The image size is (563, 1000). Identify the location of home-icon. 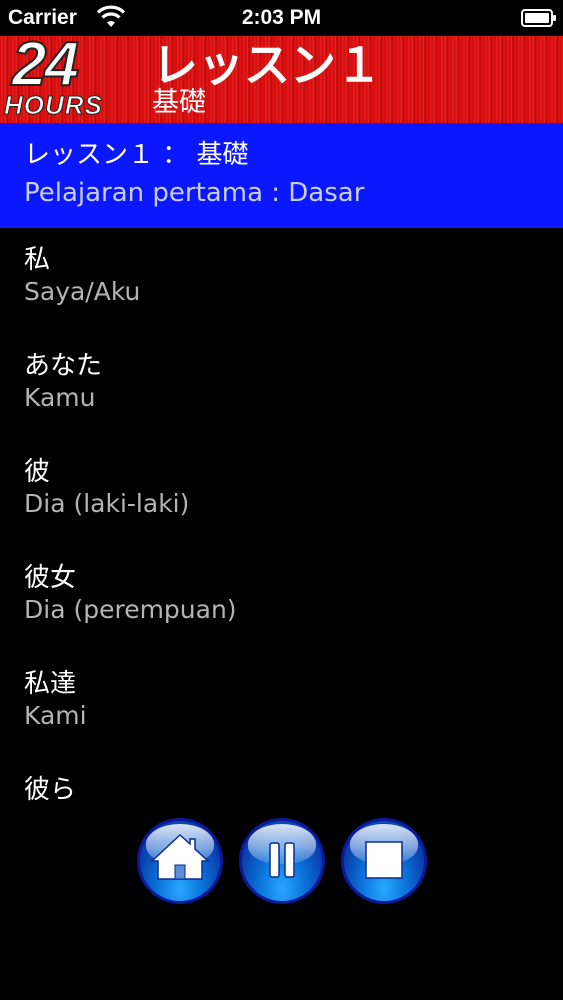
(180, 856).